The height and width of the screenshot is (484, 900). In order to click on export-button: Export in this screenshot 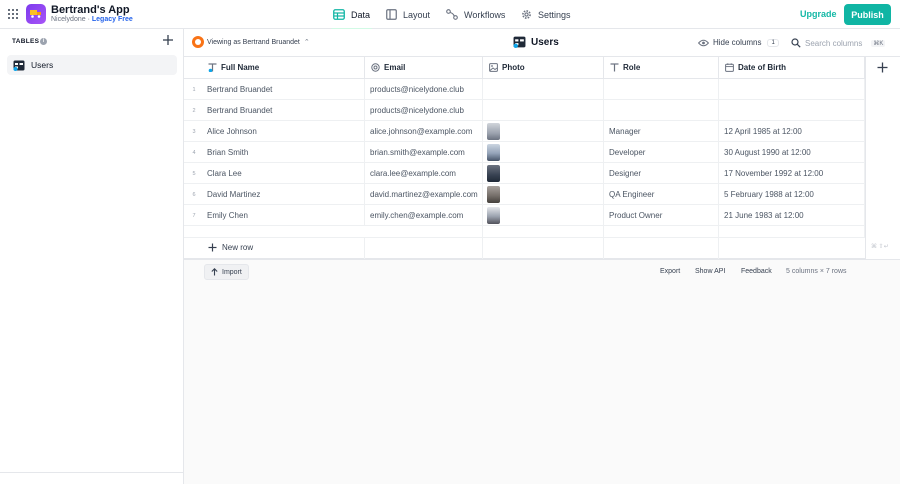, I will do `click(670, 271)`.